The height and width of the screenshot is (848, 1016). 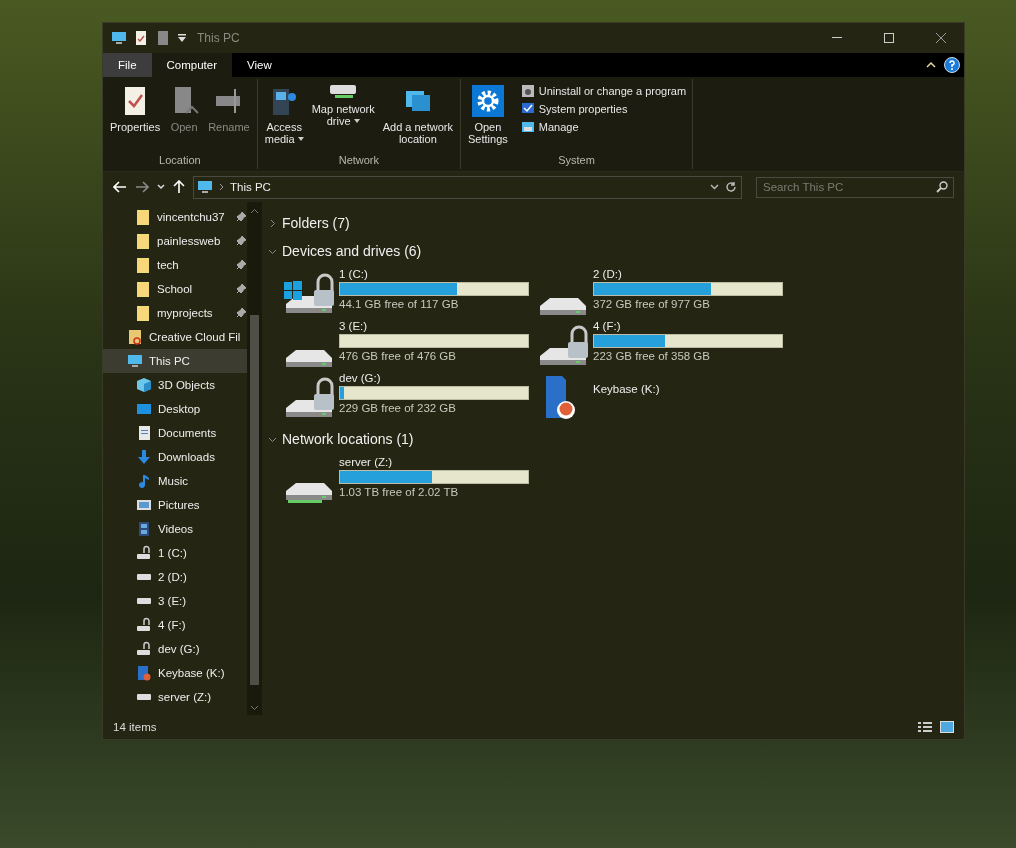 What do you see at coordinates (947, 727) in the screenshot?
I see `tiles-view-button` at bounding box center [947, 727].